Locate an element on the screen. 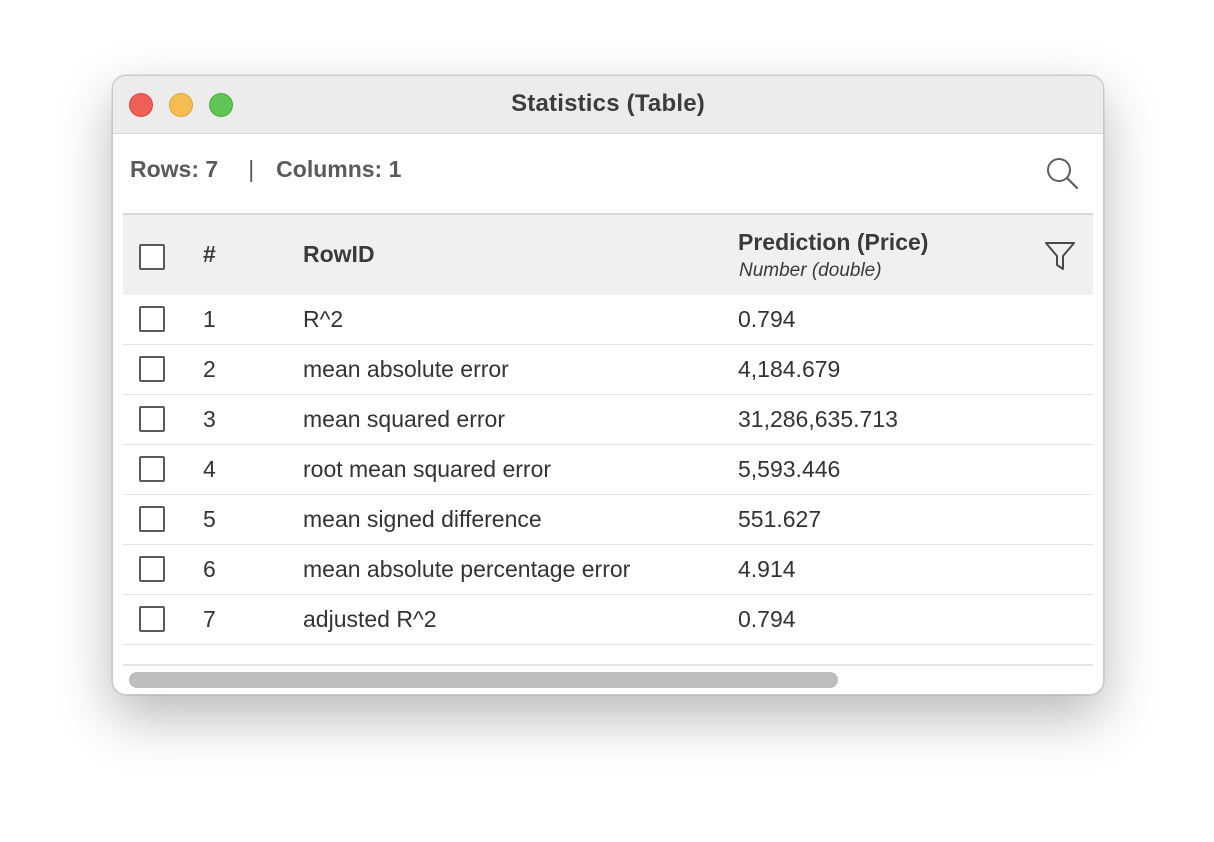 Image resolution: width=1214 pixels, height=842 pixels. window-title: Statistics (Table) is located at coordinates (608, 103).